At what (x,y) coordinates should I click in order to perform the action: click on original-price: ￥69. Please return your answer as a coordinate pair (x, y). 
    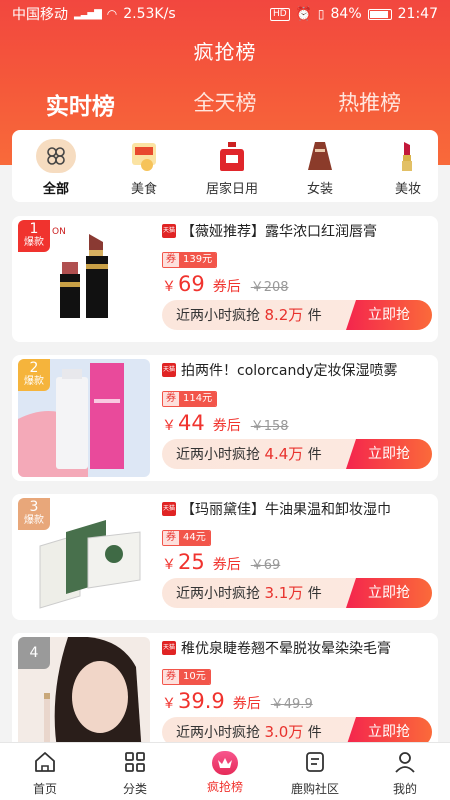
    Looking at the image, I should click on (265, 565).